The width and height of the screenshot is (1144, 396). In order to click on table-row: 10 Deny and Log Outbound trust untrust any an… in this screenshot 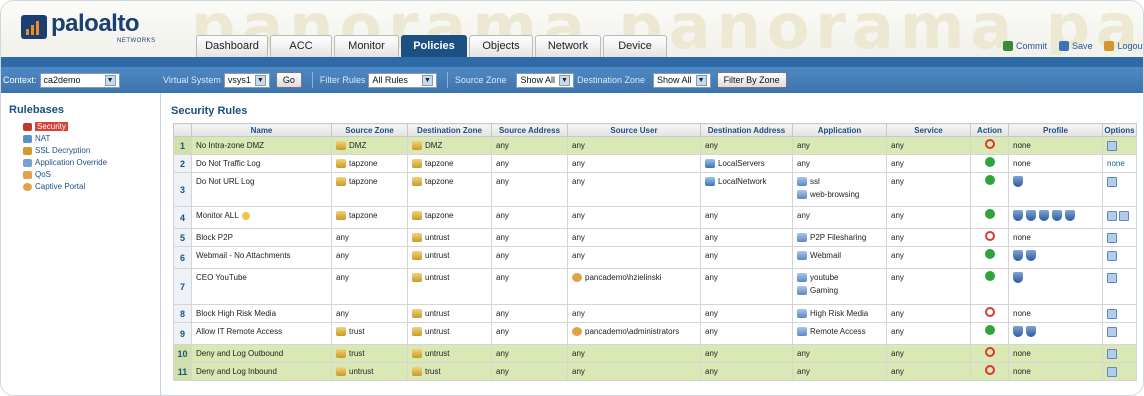, I will do `click(655, 353)`.